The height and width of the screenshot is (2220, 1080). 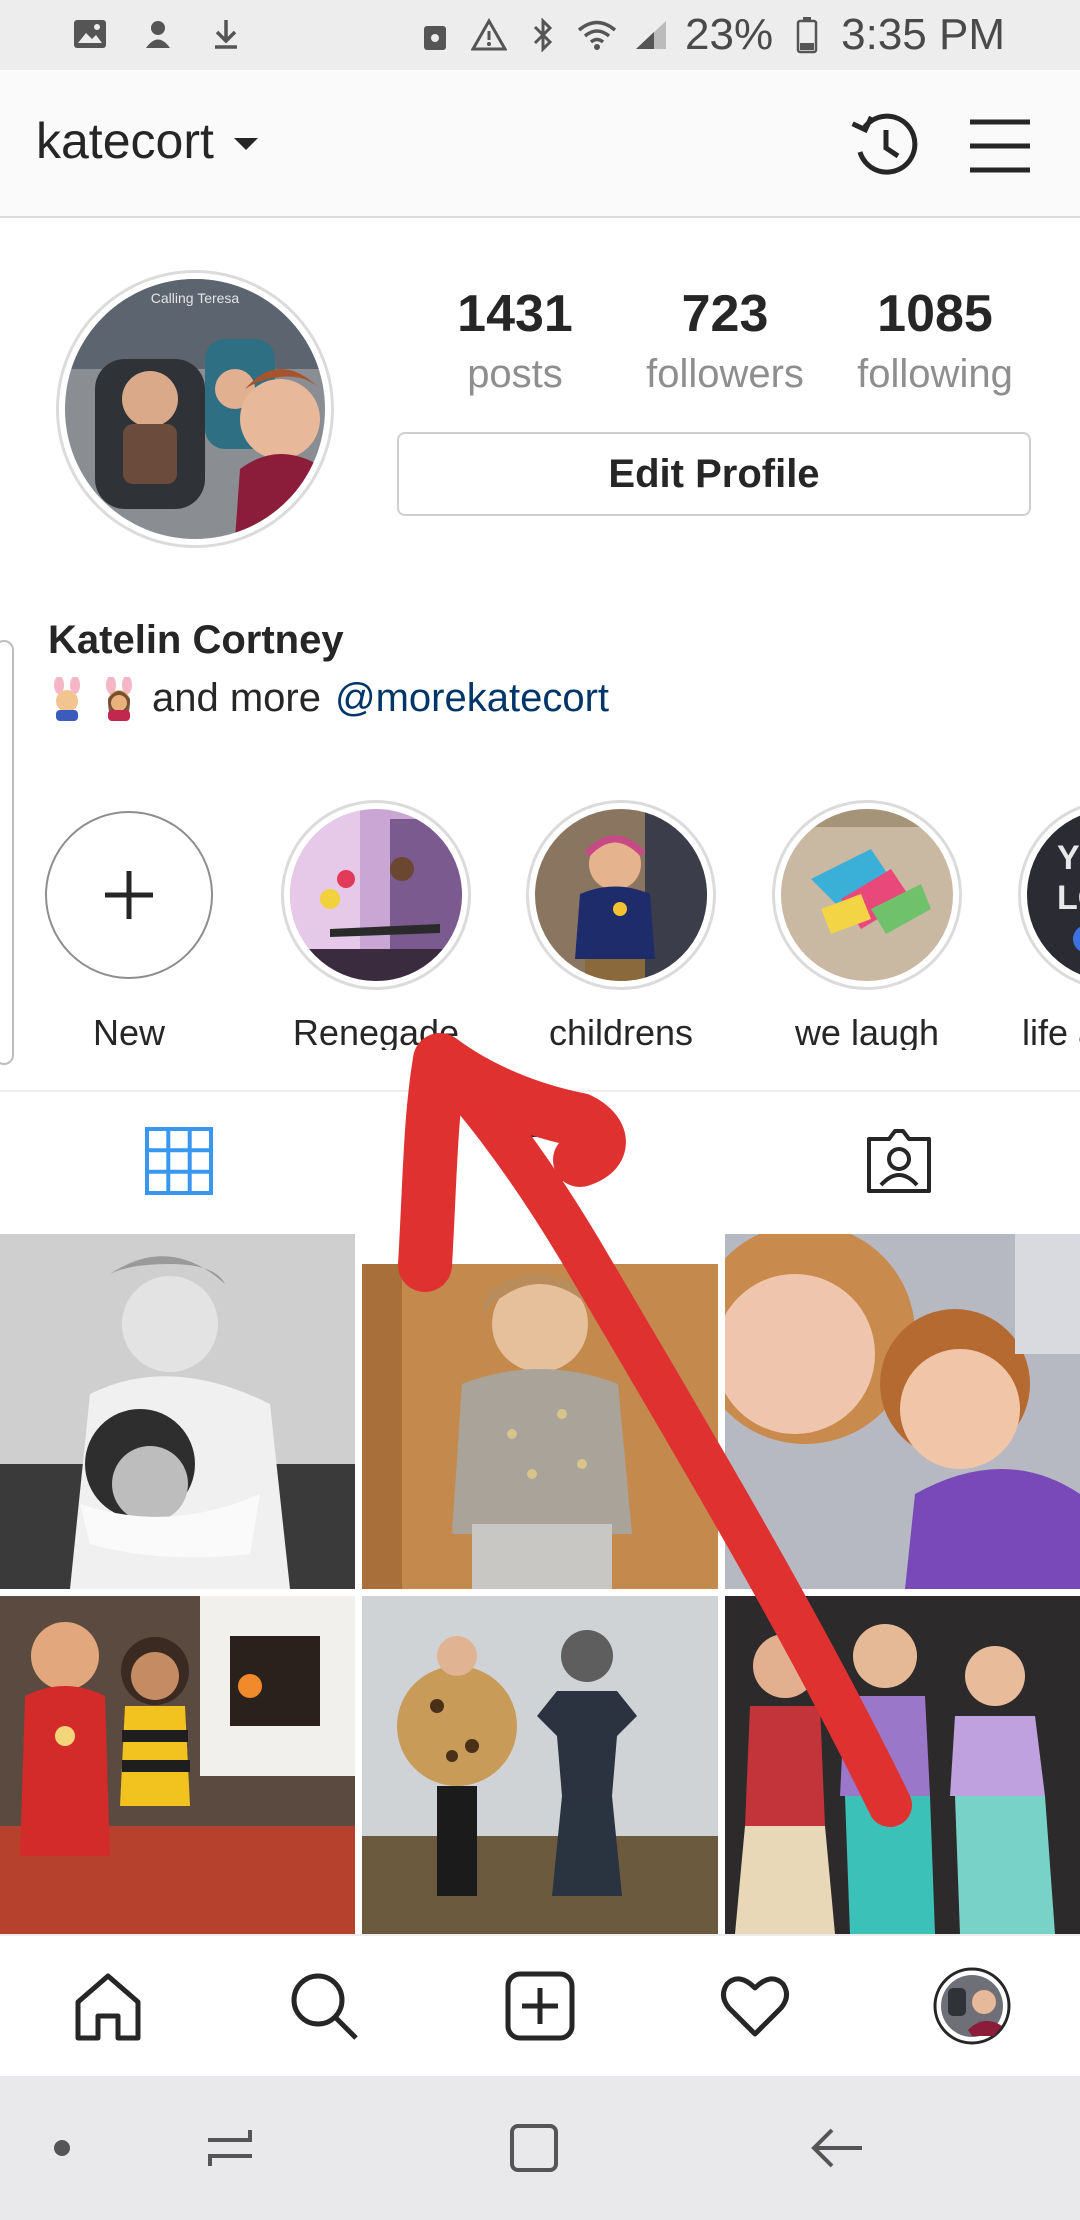 What do you see at coordinates (534, 2148) in the screenshot?
I see `home-square-icon` at bounding box center [534, 2148].